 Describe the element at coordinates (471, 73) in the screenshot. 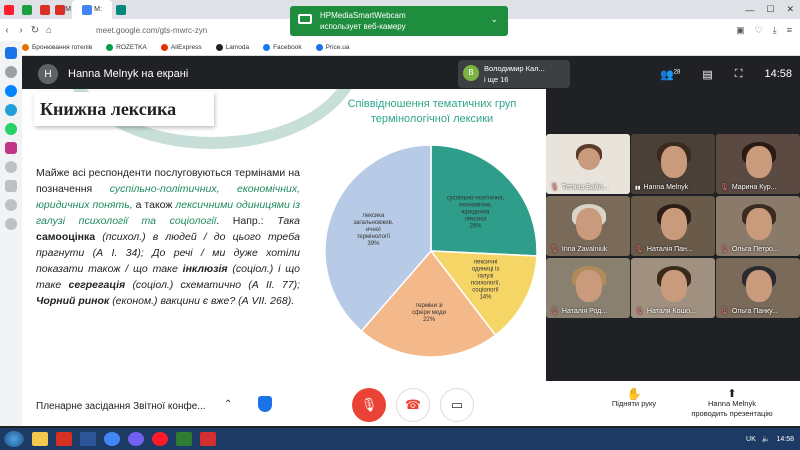

I see `speaker-avatar: В` at that location.